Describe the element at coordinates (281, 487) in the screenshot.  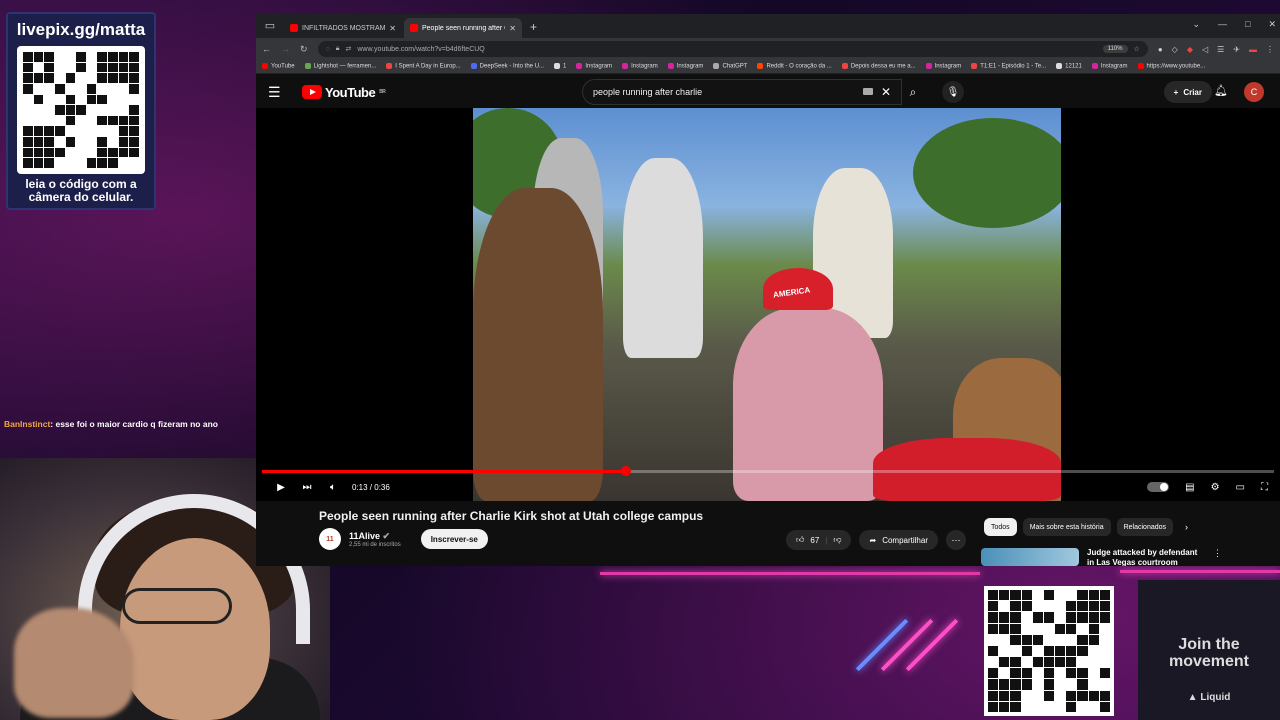
I see `play-icon: ▶` at that location.